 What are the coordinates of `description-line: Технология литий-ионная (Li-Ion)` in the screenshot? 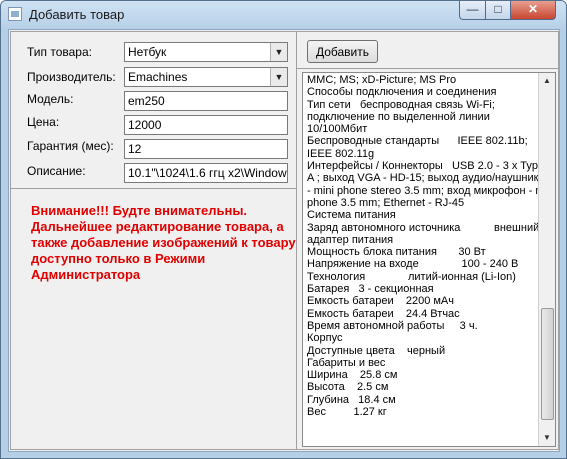 It's located at (411, 276).